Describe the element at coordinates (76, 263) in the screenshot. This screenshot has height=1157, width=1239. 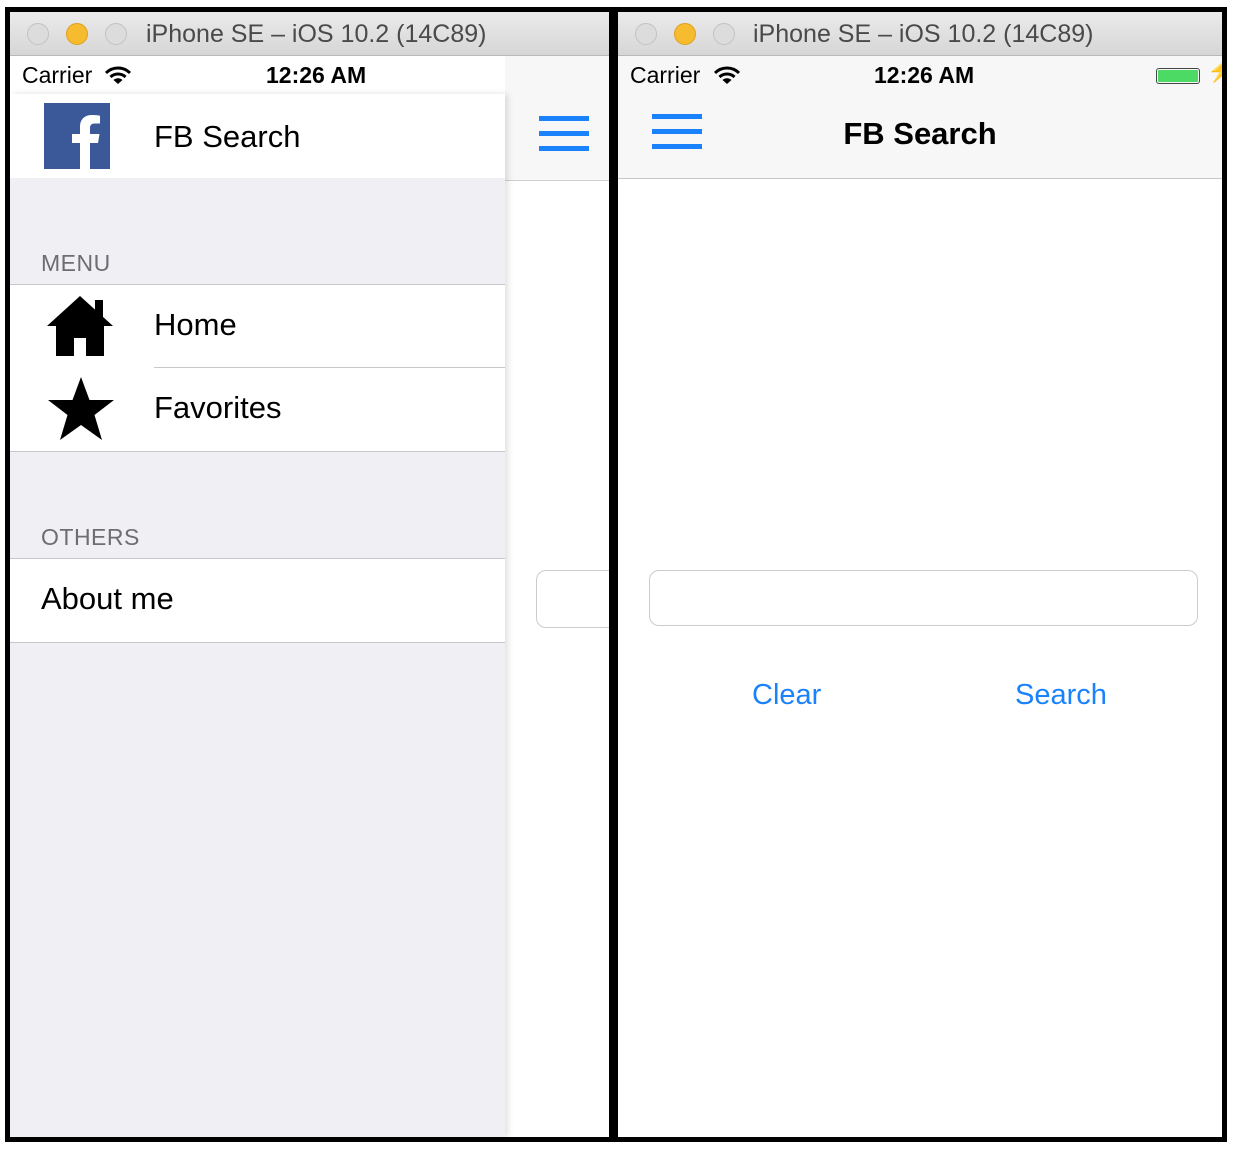
I see `section-header-menu: MENU` at that location.